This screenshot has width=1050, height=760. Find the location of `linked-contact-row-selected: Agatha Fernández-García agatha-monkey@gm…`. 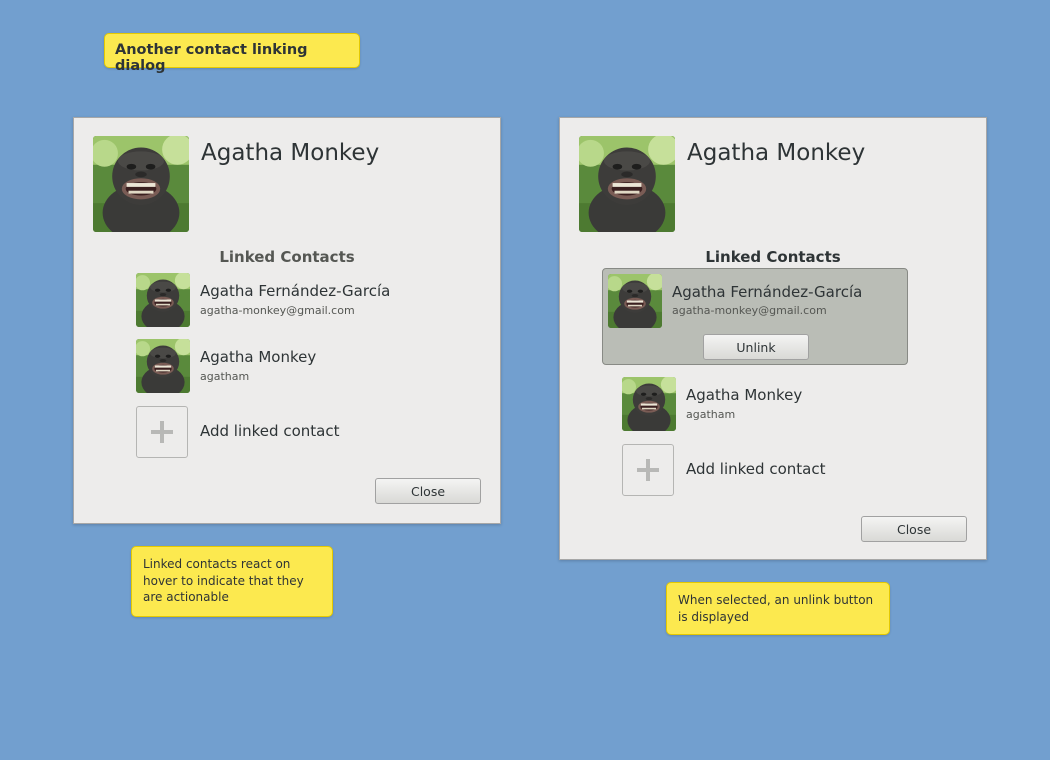

linked-contact-row-selected: Agatha Fernández-García agatha-monkey@gm… is located at coordinates (755, 316).